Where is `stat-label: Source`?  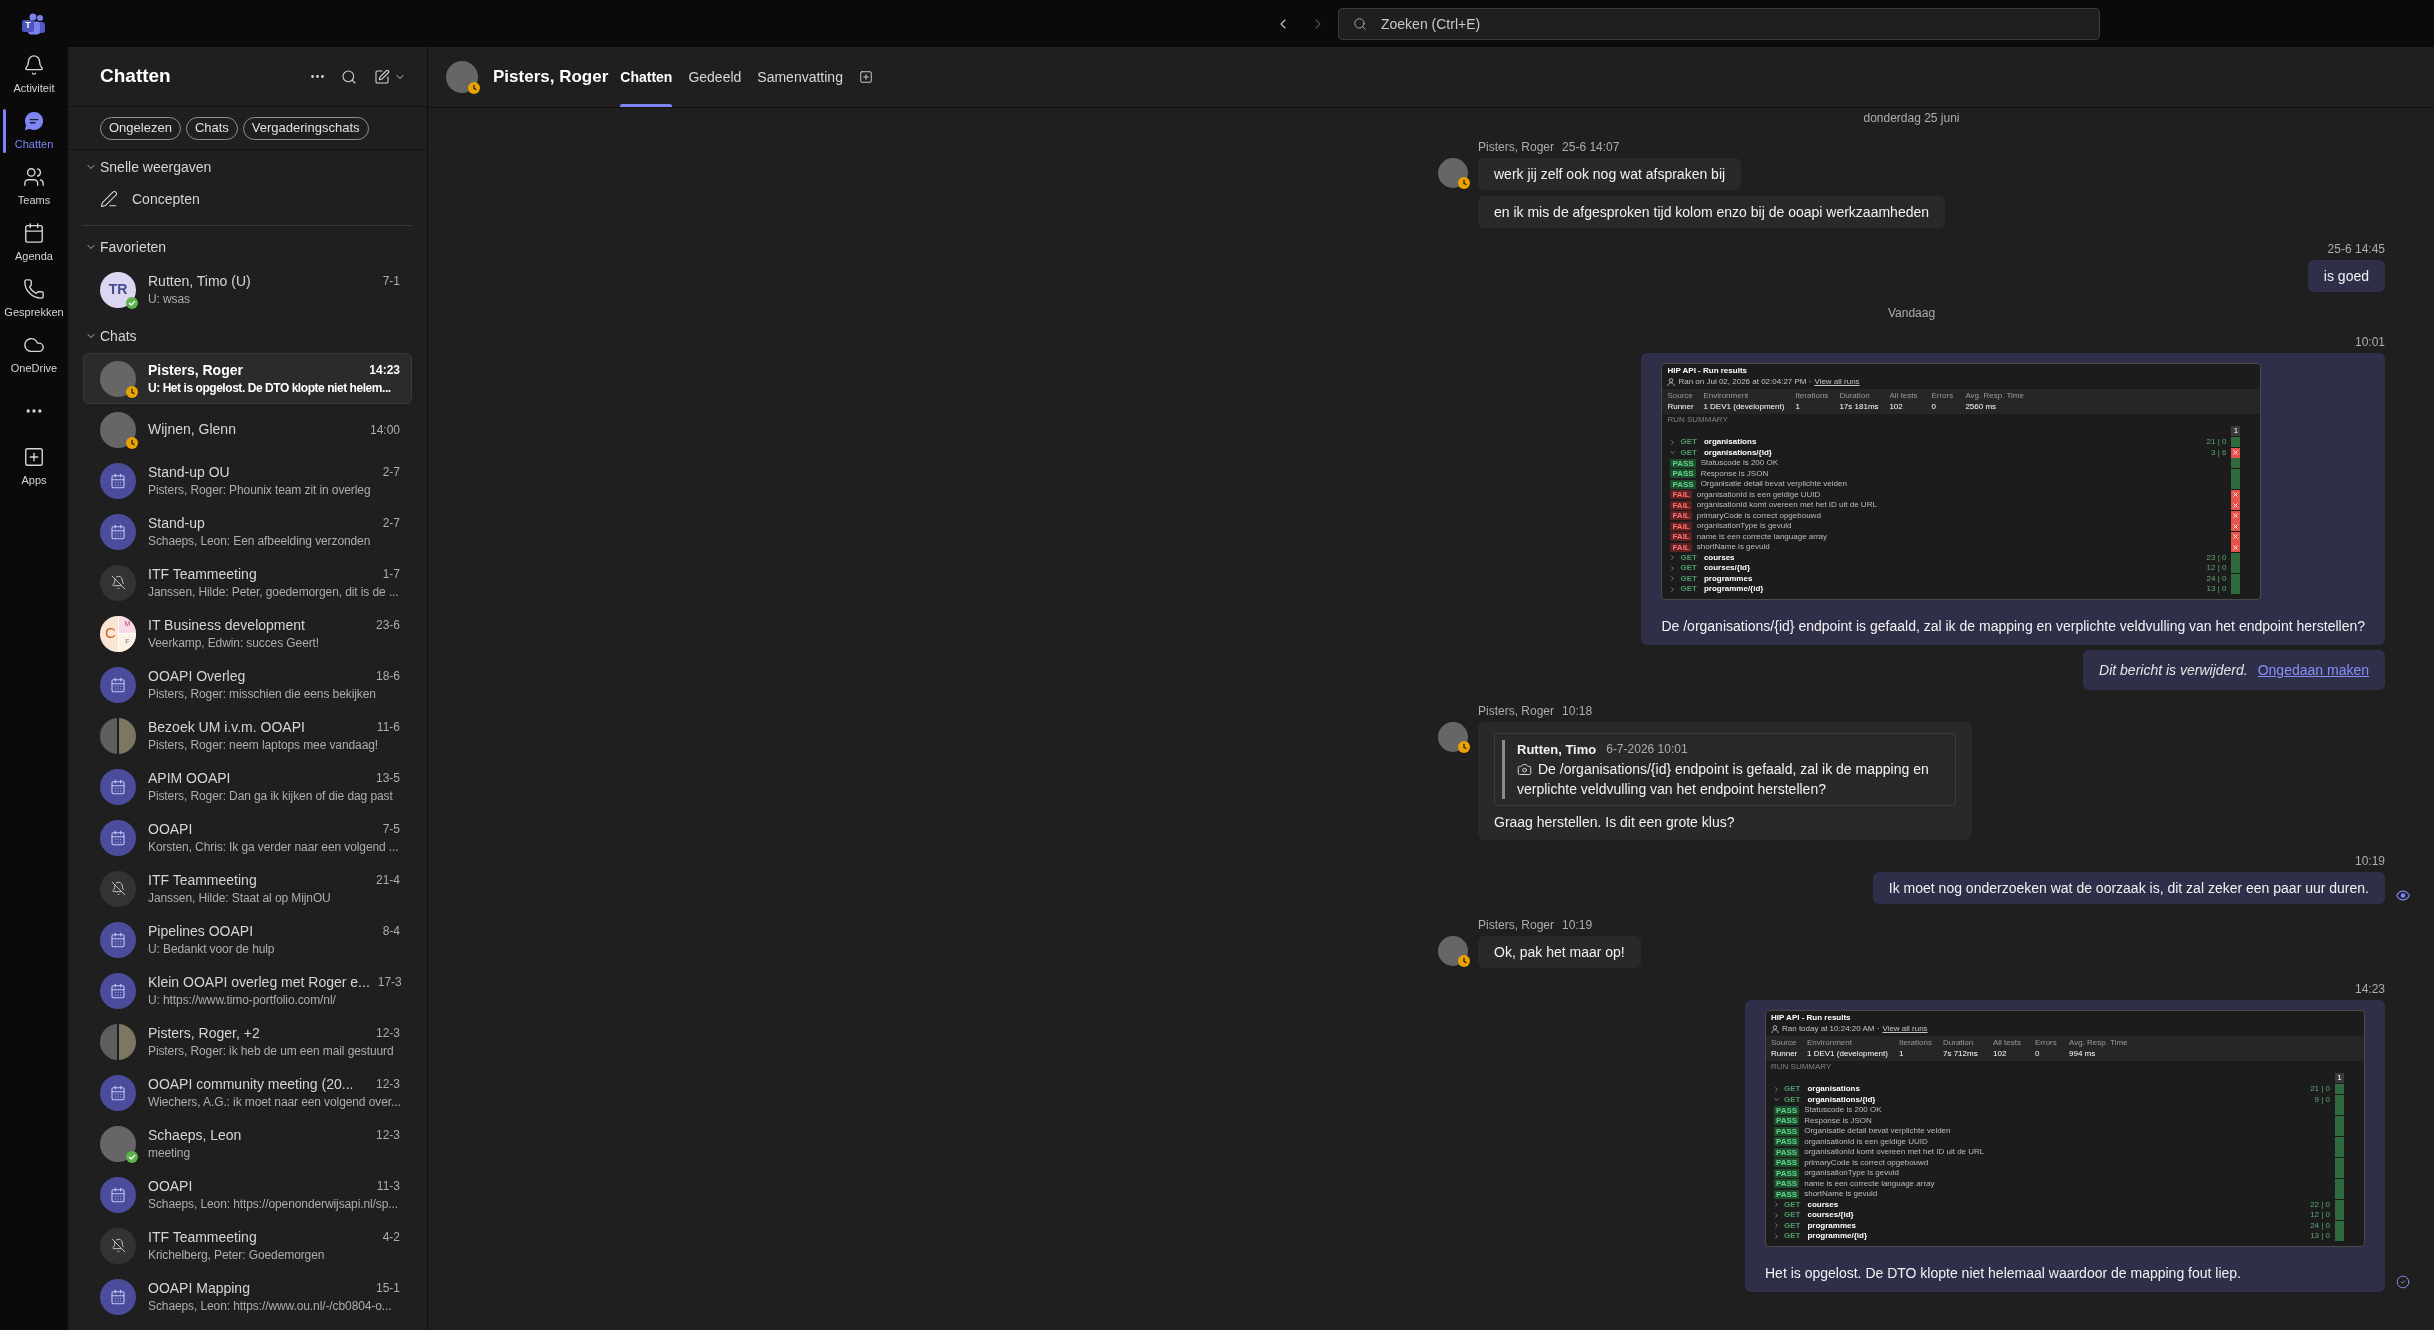
stat-label: Source is located at coordinates (1680, 396).